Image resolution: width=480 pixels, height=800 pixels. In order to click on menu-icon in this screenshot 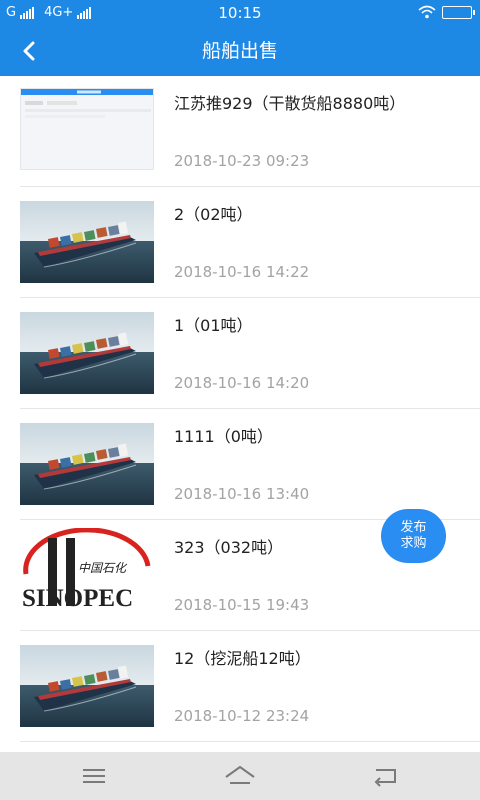, I will do `click(94, 776)`.